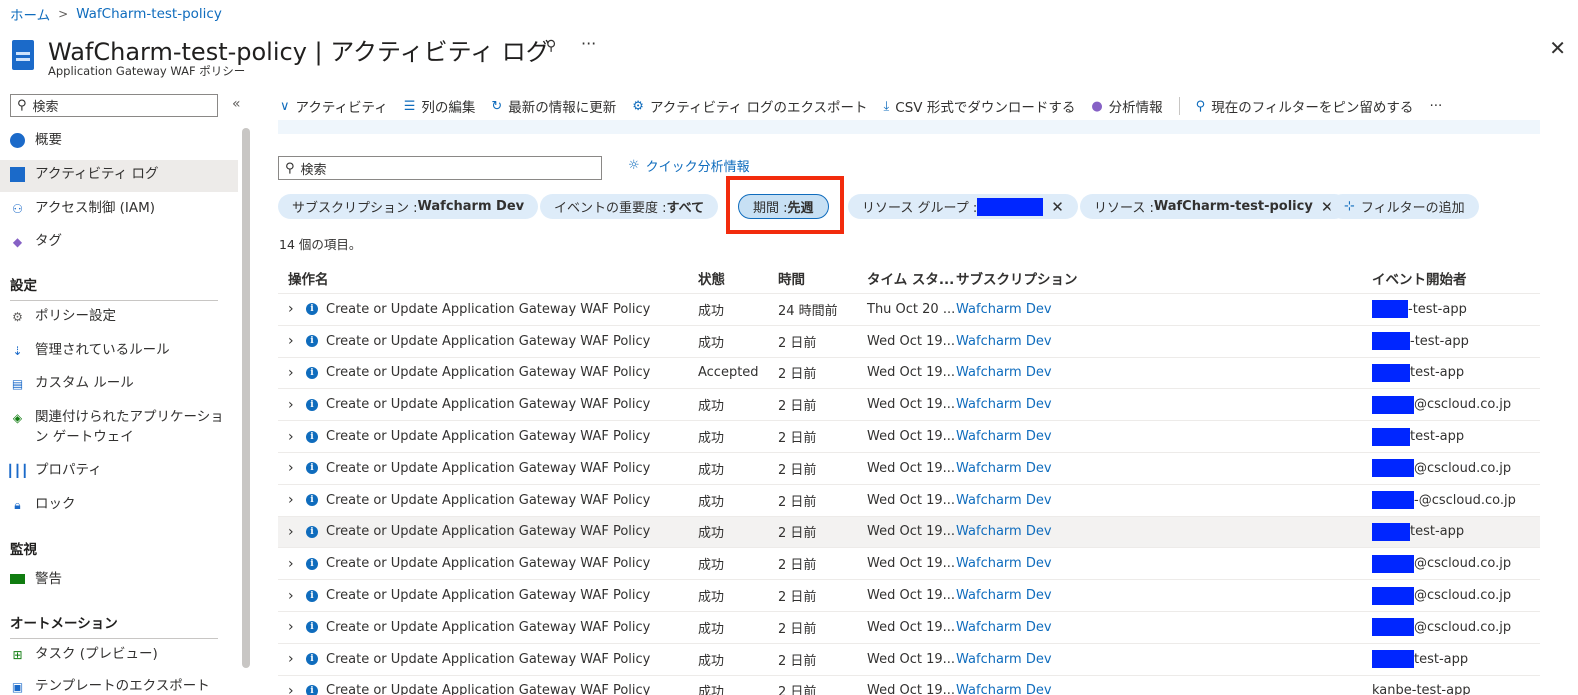 Image resolution: width=1578 pixels, height=695 pixels. What do you see at coordinates (119, 685) in the screenshot?
I see `sidebar-item-export-template: ▣ テンプレートのエクスポート` at bounding box center [119, 685].